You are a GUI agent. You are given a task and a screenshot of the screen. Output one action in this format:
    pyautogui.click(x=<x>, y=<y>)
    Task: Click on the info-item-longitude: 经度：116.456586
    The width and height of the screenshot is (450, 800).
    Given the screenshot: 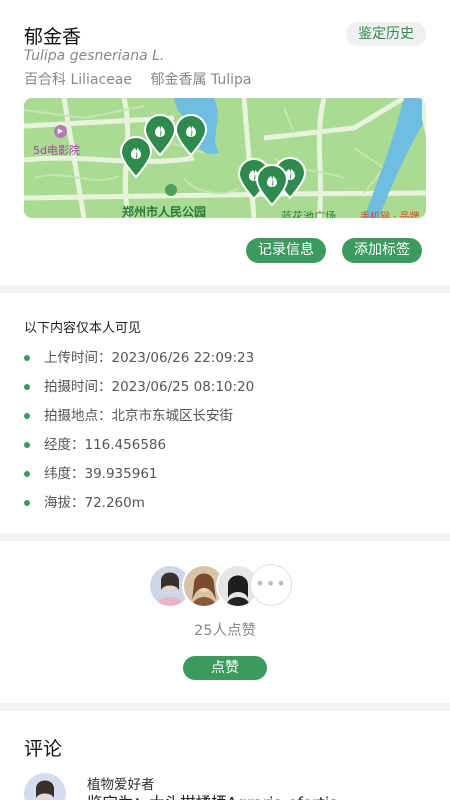 What is the action you would take?
    pyautogui.click(x=139, y=448)
    